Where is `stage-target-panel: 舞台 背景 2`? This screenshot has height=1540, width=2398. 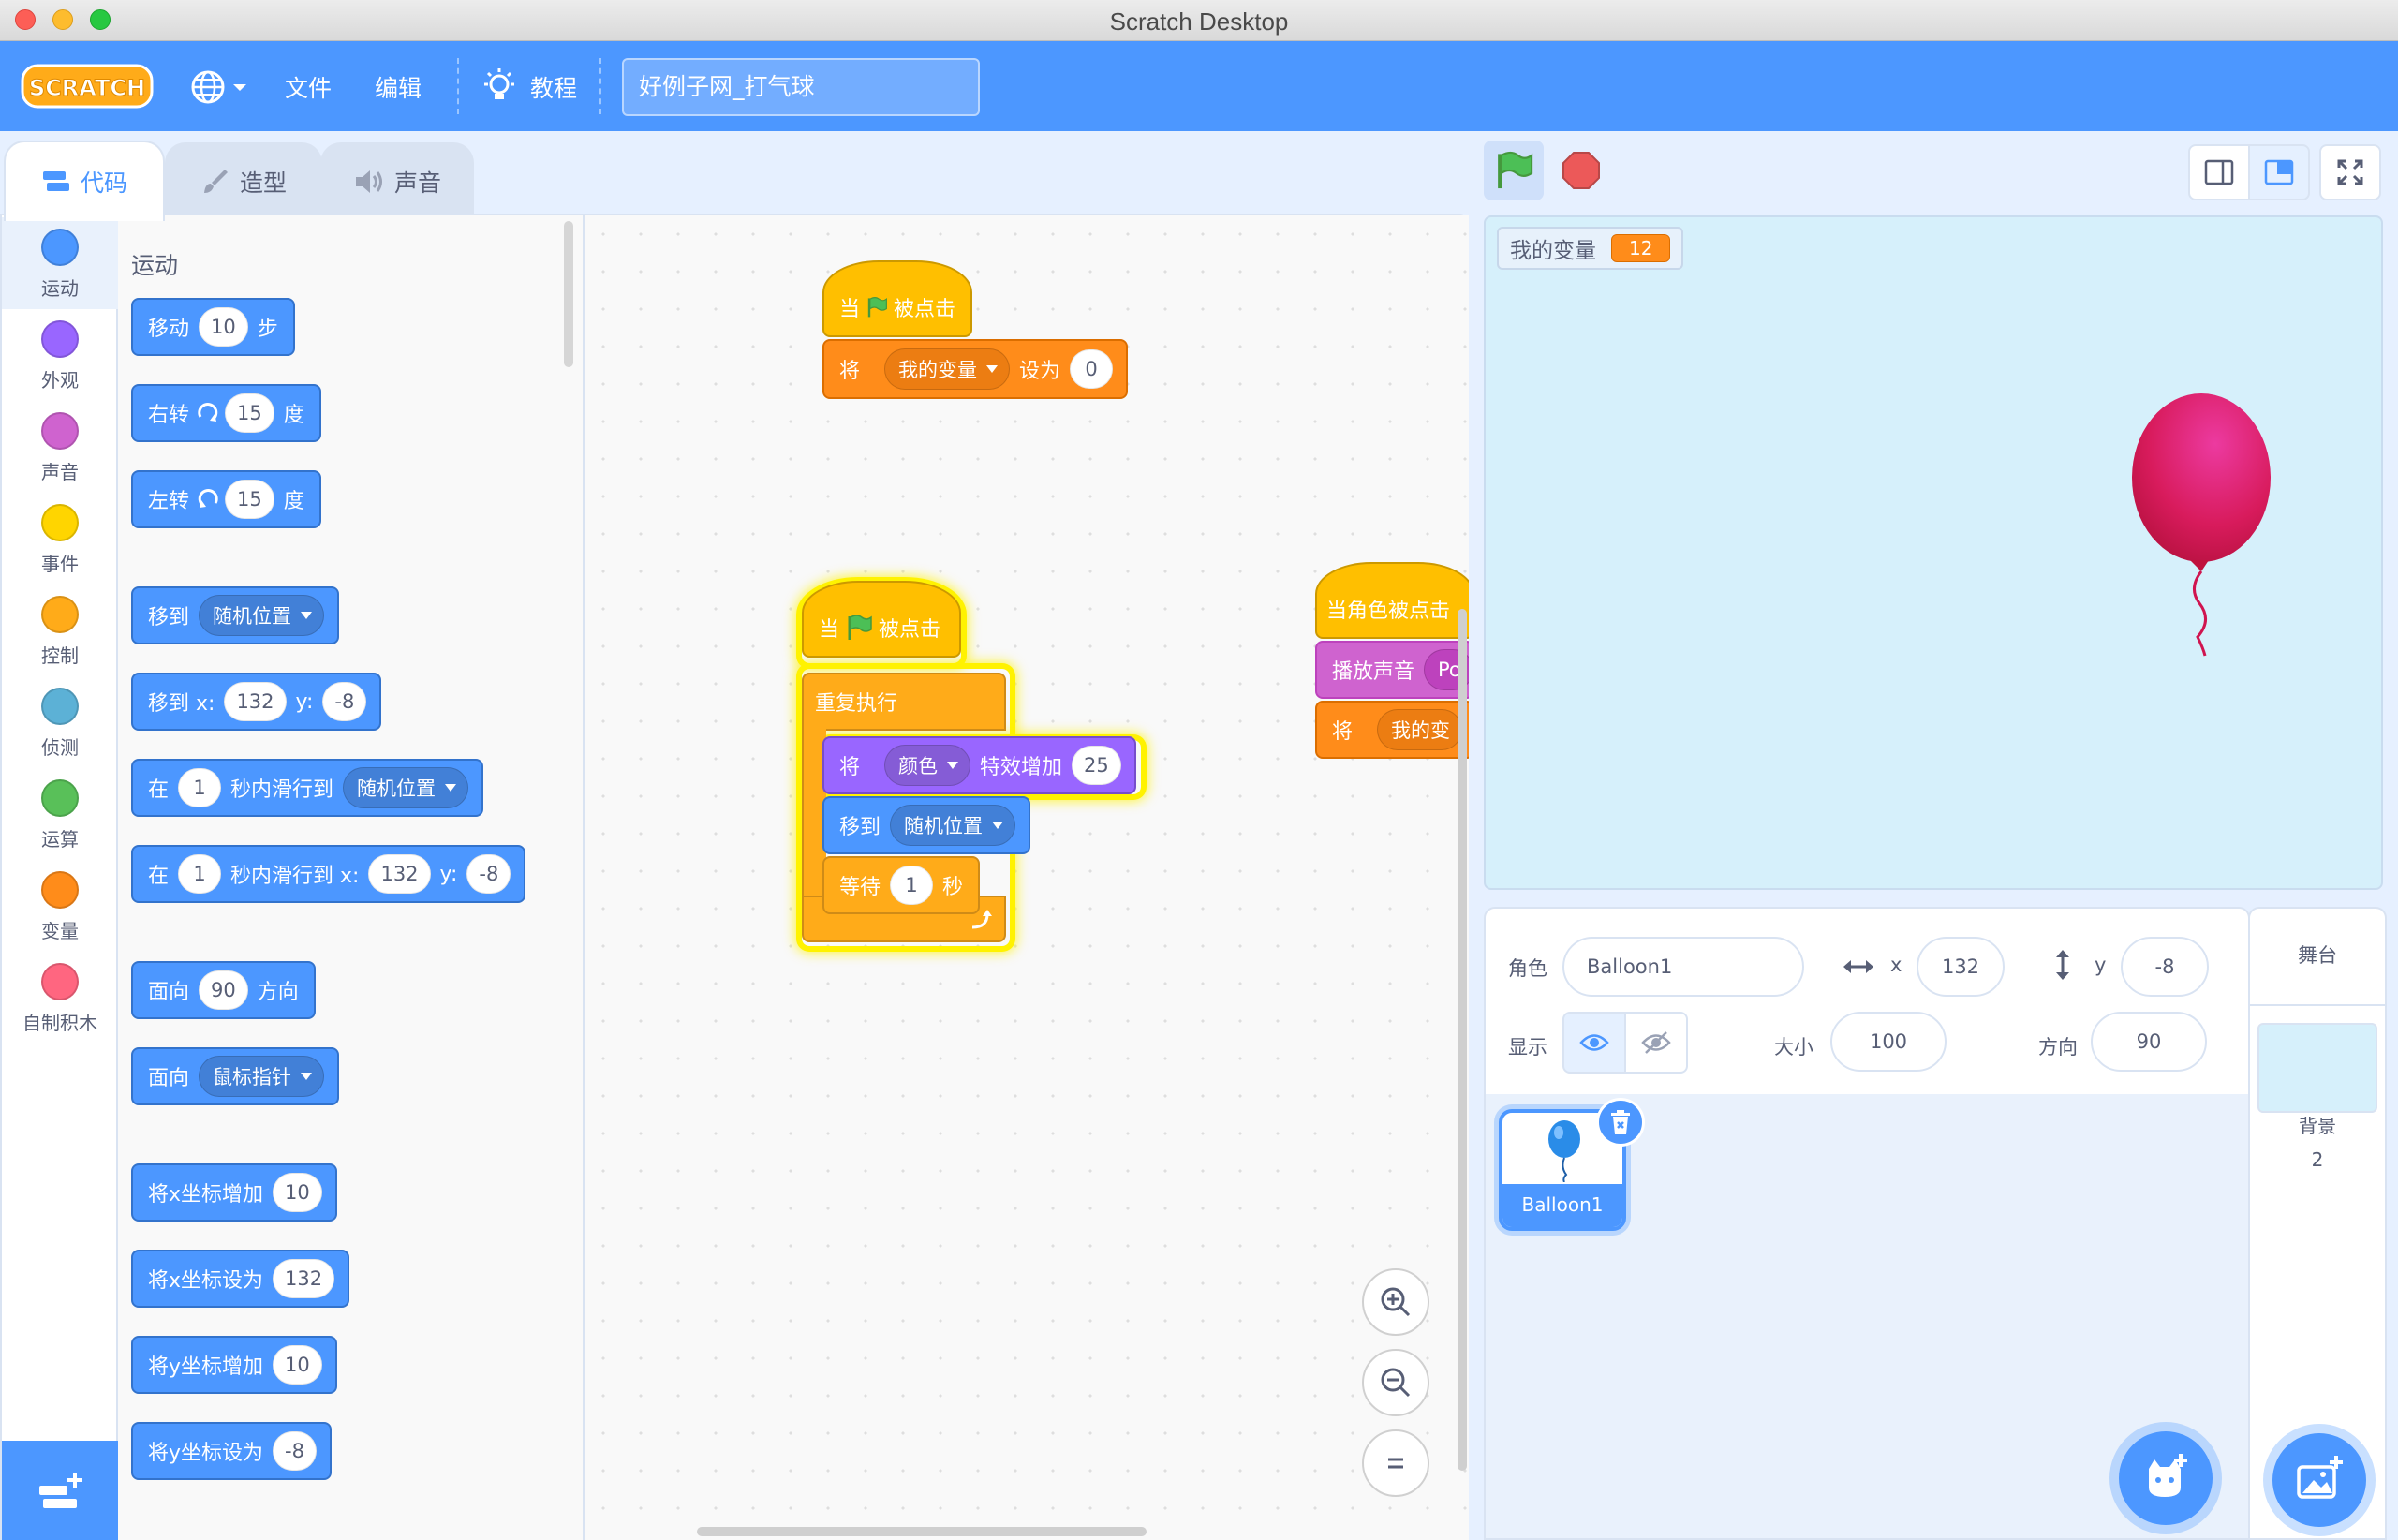 stage-target-panel: 舞台 背景 2 is located at coordinates (2317, 1223).